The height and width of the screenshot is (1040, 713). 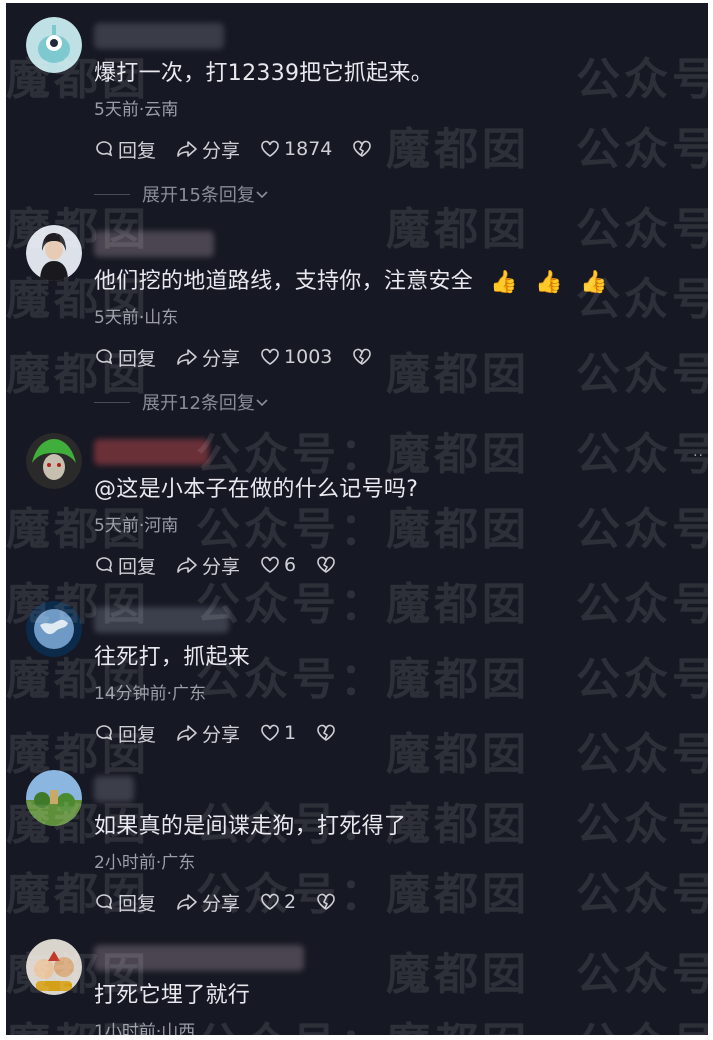 I want to click on like-button: 1003, so click(x=296, y=357).